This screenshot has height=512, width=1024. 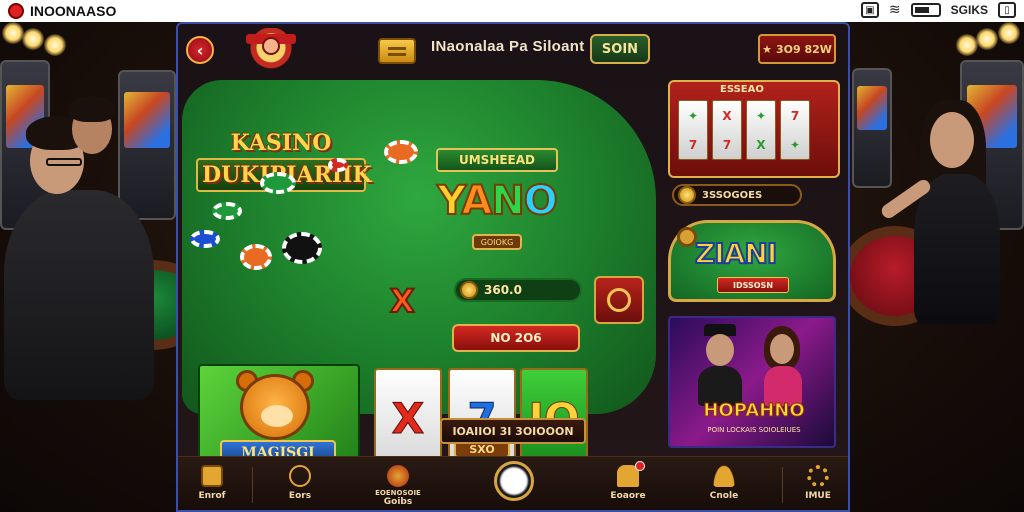 I want to click on status-indicators: ▣ ≋ SGIKS ▯, so click(x=938, y=10).